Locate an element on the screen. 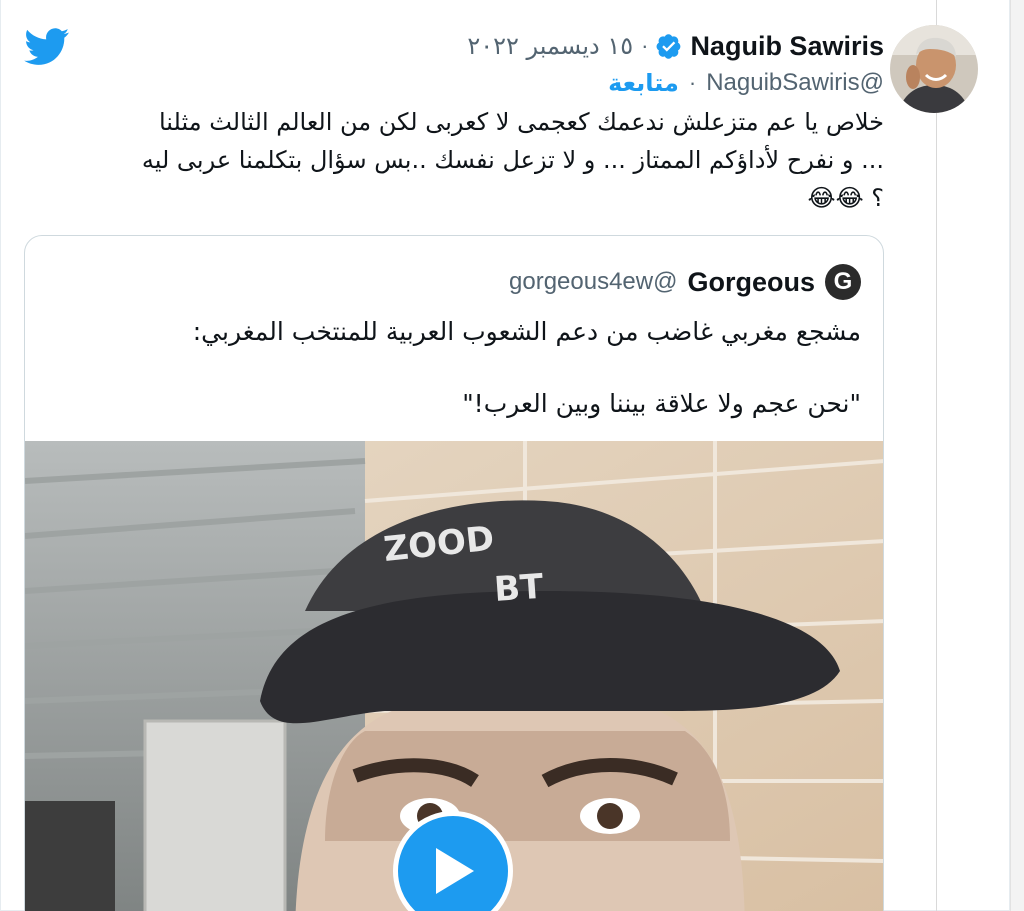  author-name: Naguib Sawiris is located at coordinates (787, 46).